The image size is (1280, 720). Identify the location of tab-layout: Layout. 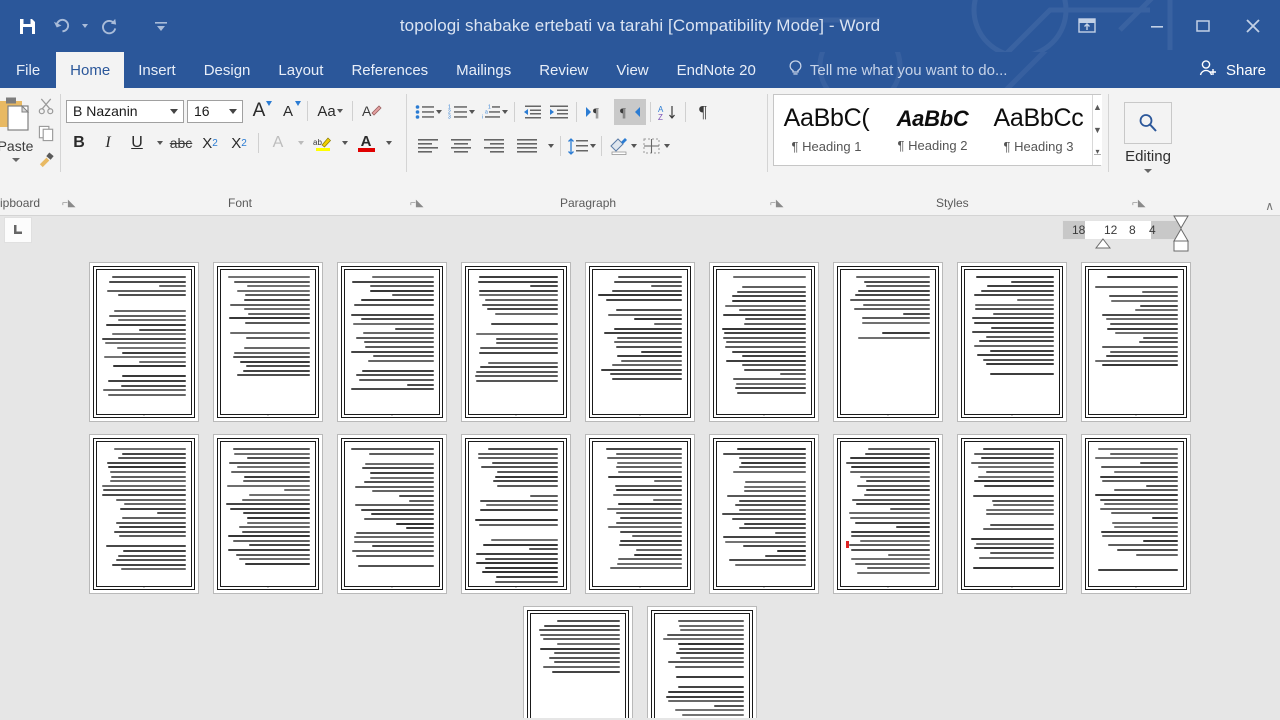
(300, 70).